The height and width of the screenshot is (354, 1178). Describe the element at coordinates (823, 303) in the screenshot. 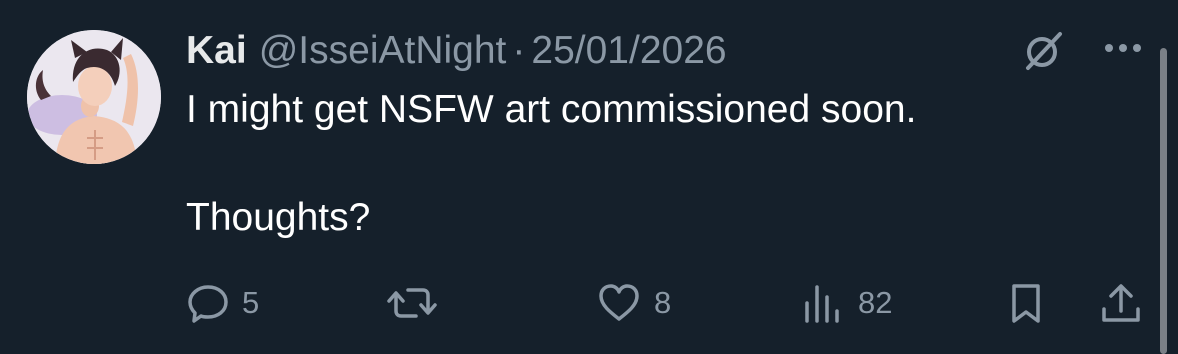

I see `views-icon` at that location.